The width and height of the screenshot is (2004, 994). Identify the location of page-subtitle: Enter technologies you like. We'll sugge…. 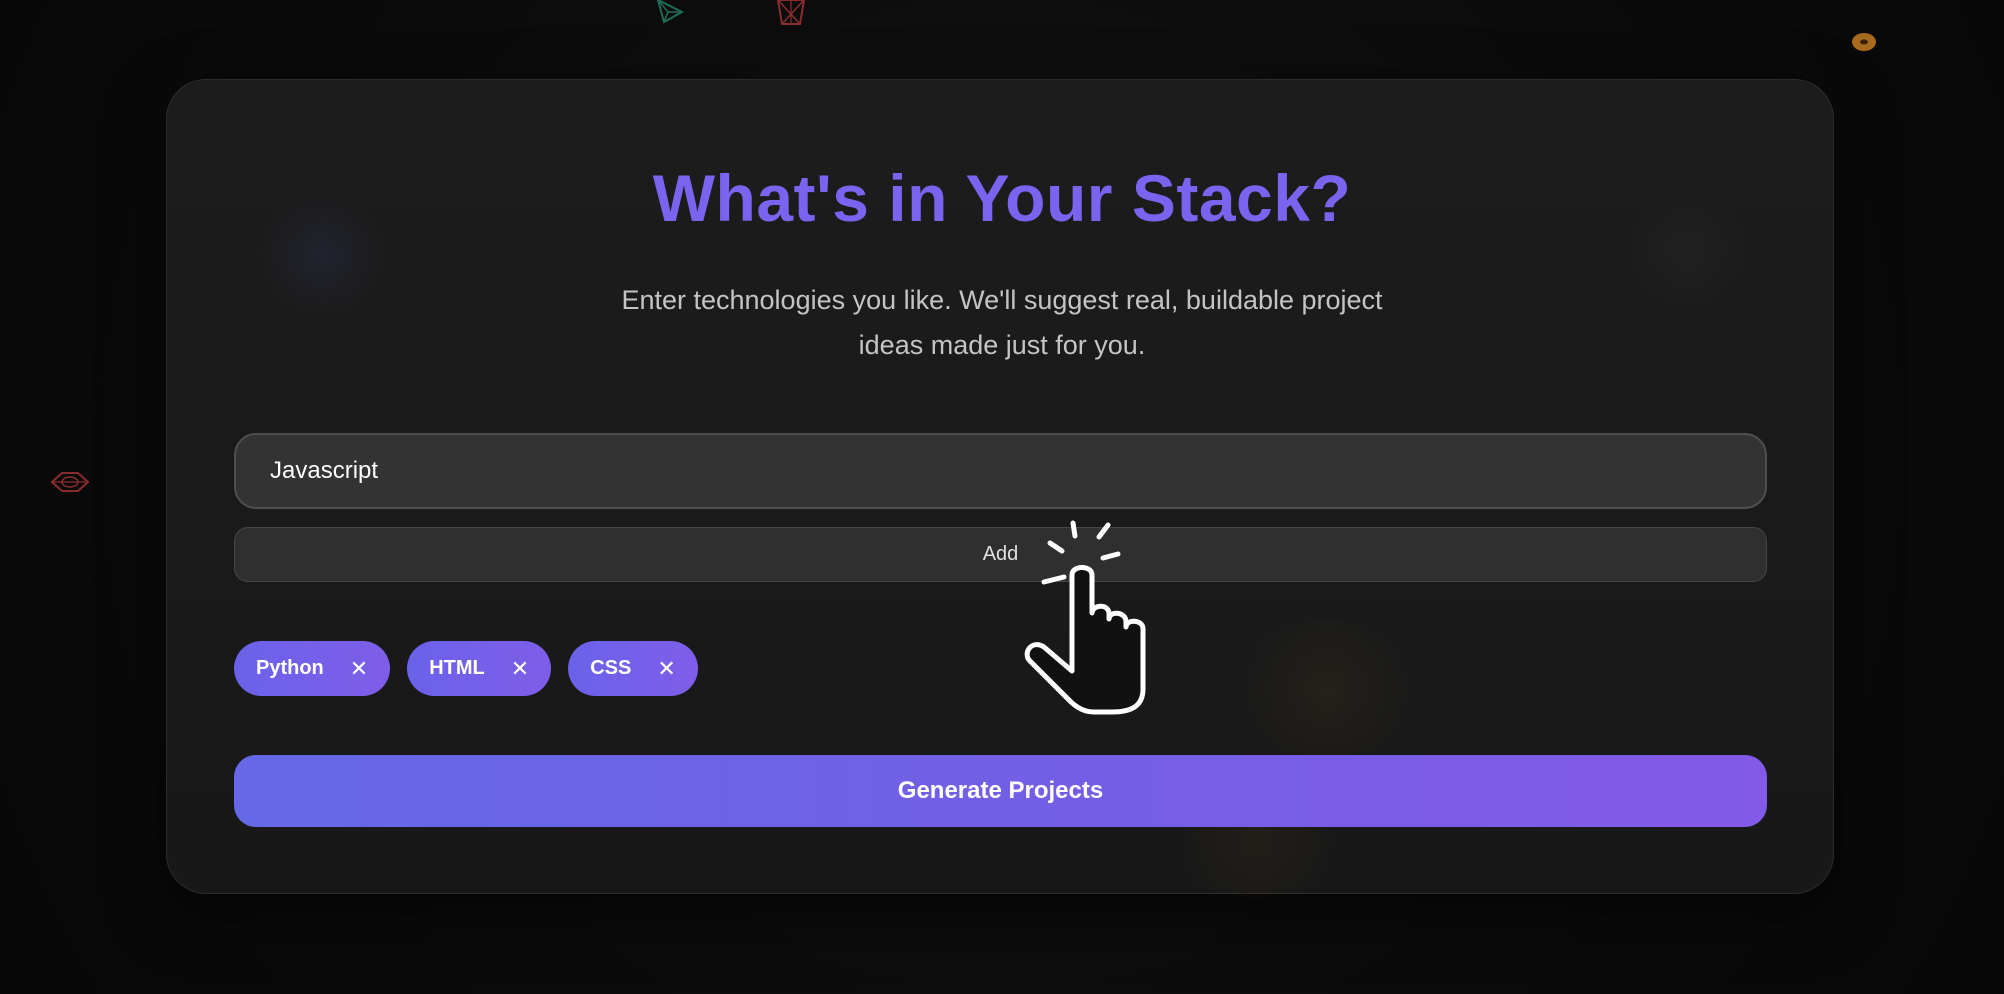
(1002, 322).